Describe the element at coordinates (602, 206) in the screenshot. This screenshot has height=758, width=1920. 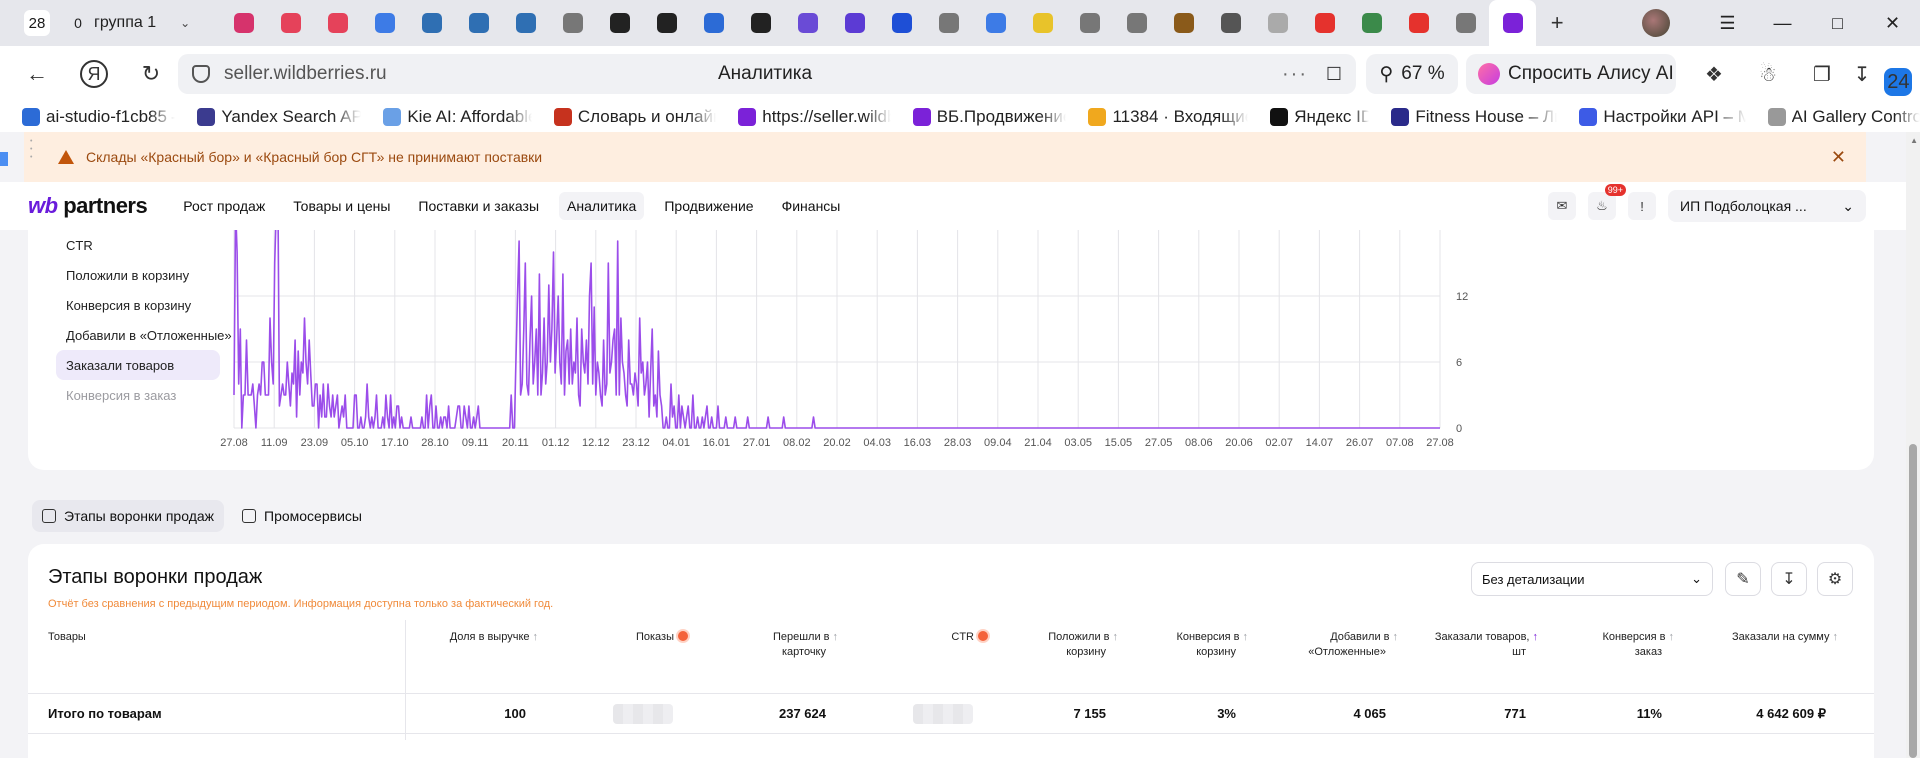
I see `nav-item: Аналитика` at that location.